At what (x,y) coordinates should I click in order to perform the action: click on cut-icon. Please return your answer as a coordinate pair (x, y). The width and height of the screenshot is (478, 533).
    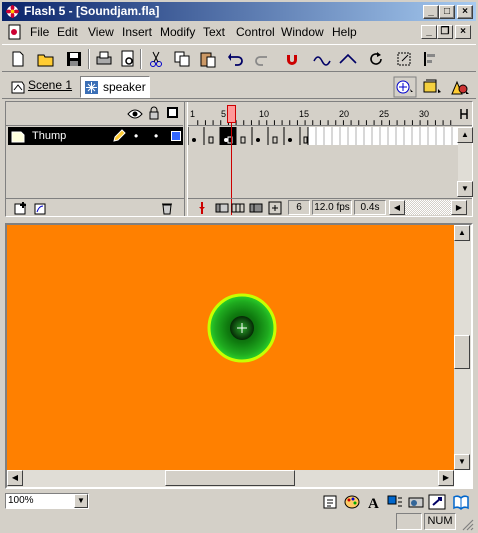
    Looking at the image, I should click on (156, 59).